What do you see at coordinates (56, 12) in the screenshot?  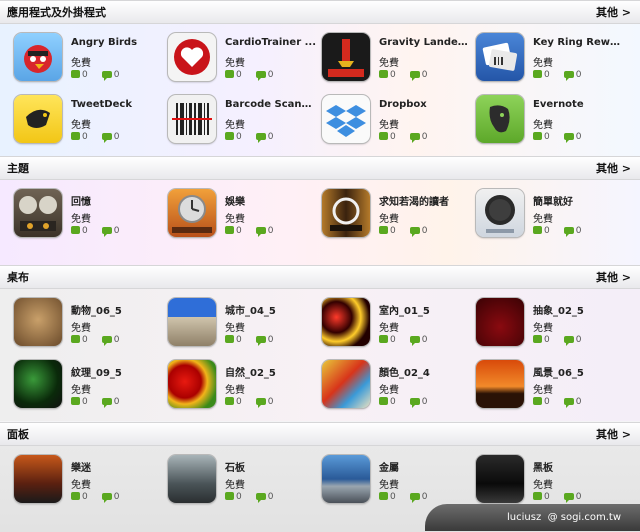 I see `section-title: 應用程式及外掛程式` at bounding box center [56, 12].